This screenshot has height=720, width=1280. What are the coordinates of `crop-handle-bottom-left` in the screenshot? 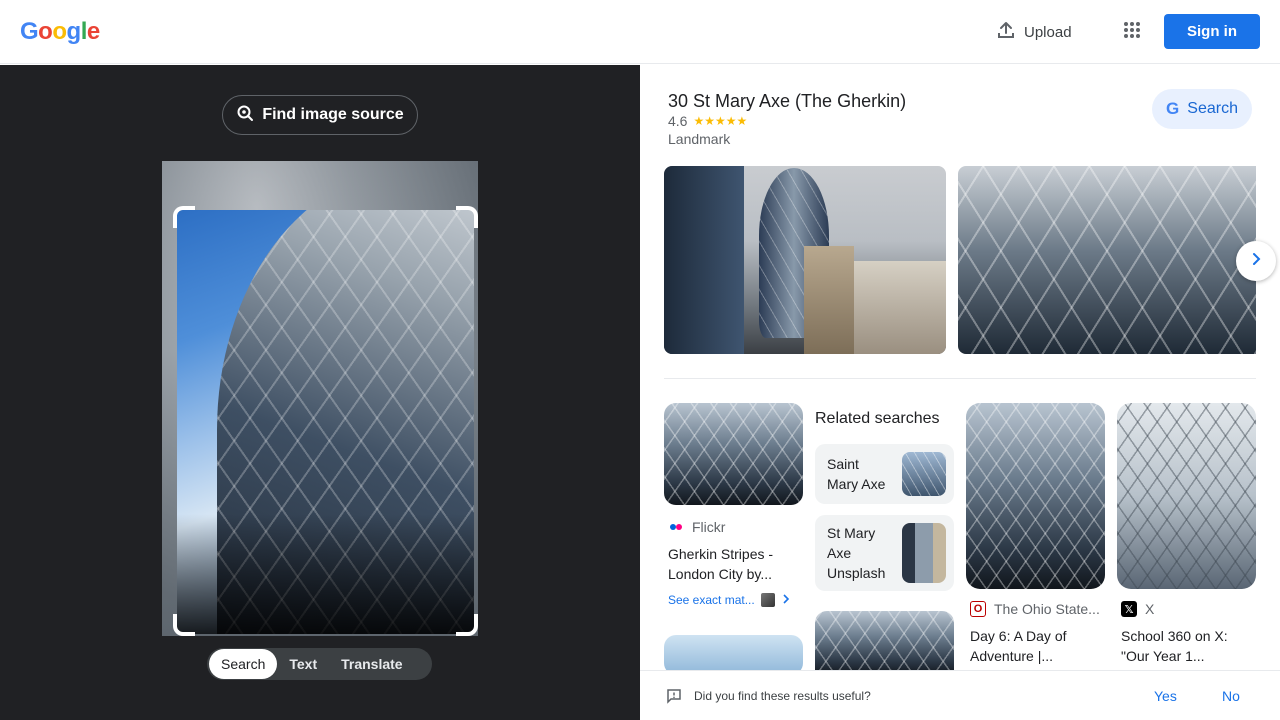 It's located at (184, 625).